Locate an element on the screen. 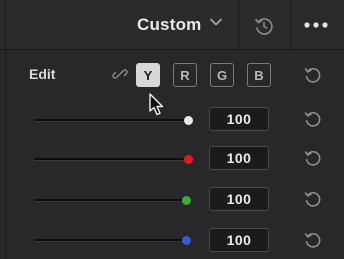  mode-dropdown-label: Custom is located at coordinates (169, 24).